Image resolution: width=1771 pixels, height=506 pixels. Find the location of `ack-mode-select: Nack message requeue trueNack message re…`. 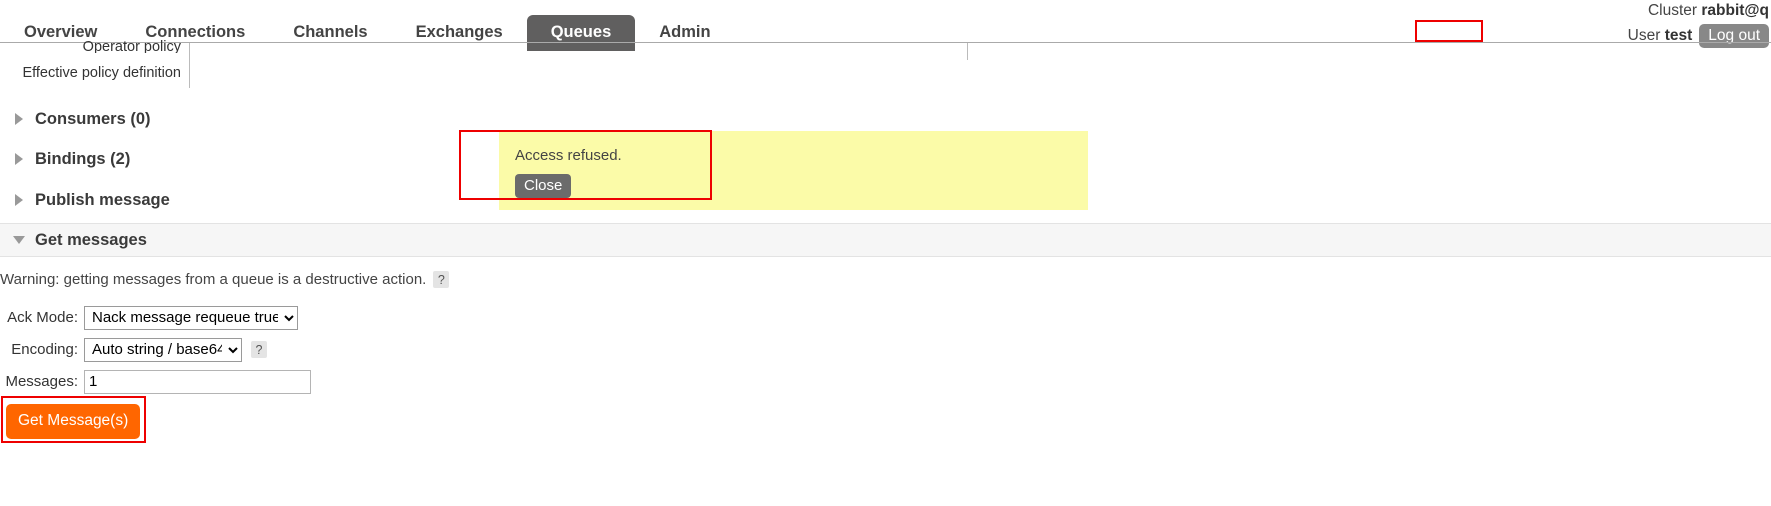

ack-mode-select: Nack message requeue trueNack message re… is located at coordinates (191, 317).